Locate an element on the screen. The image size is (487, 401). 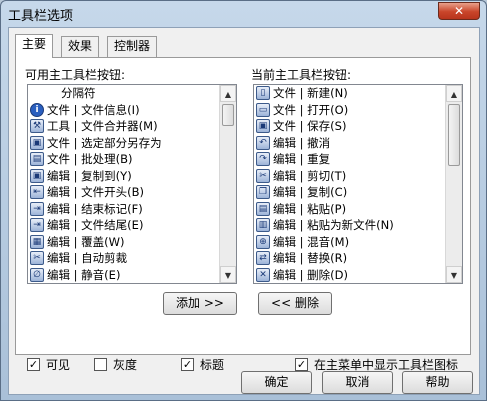
list-item-label: 编辑 | 重复 is located at coordinates (302, 159).